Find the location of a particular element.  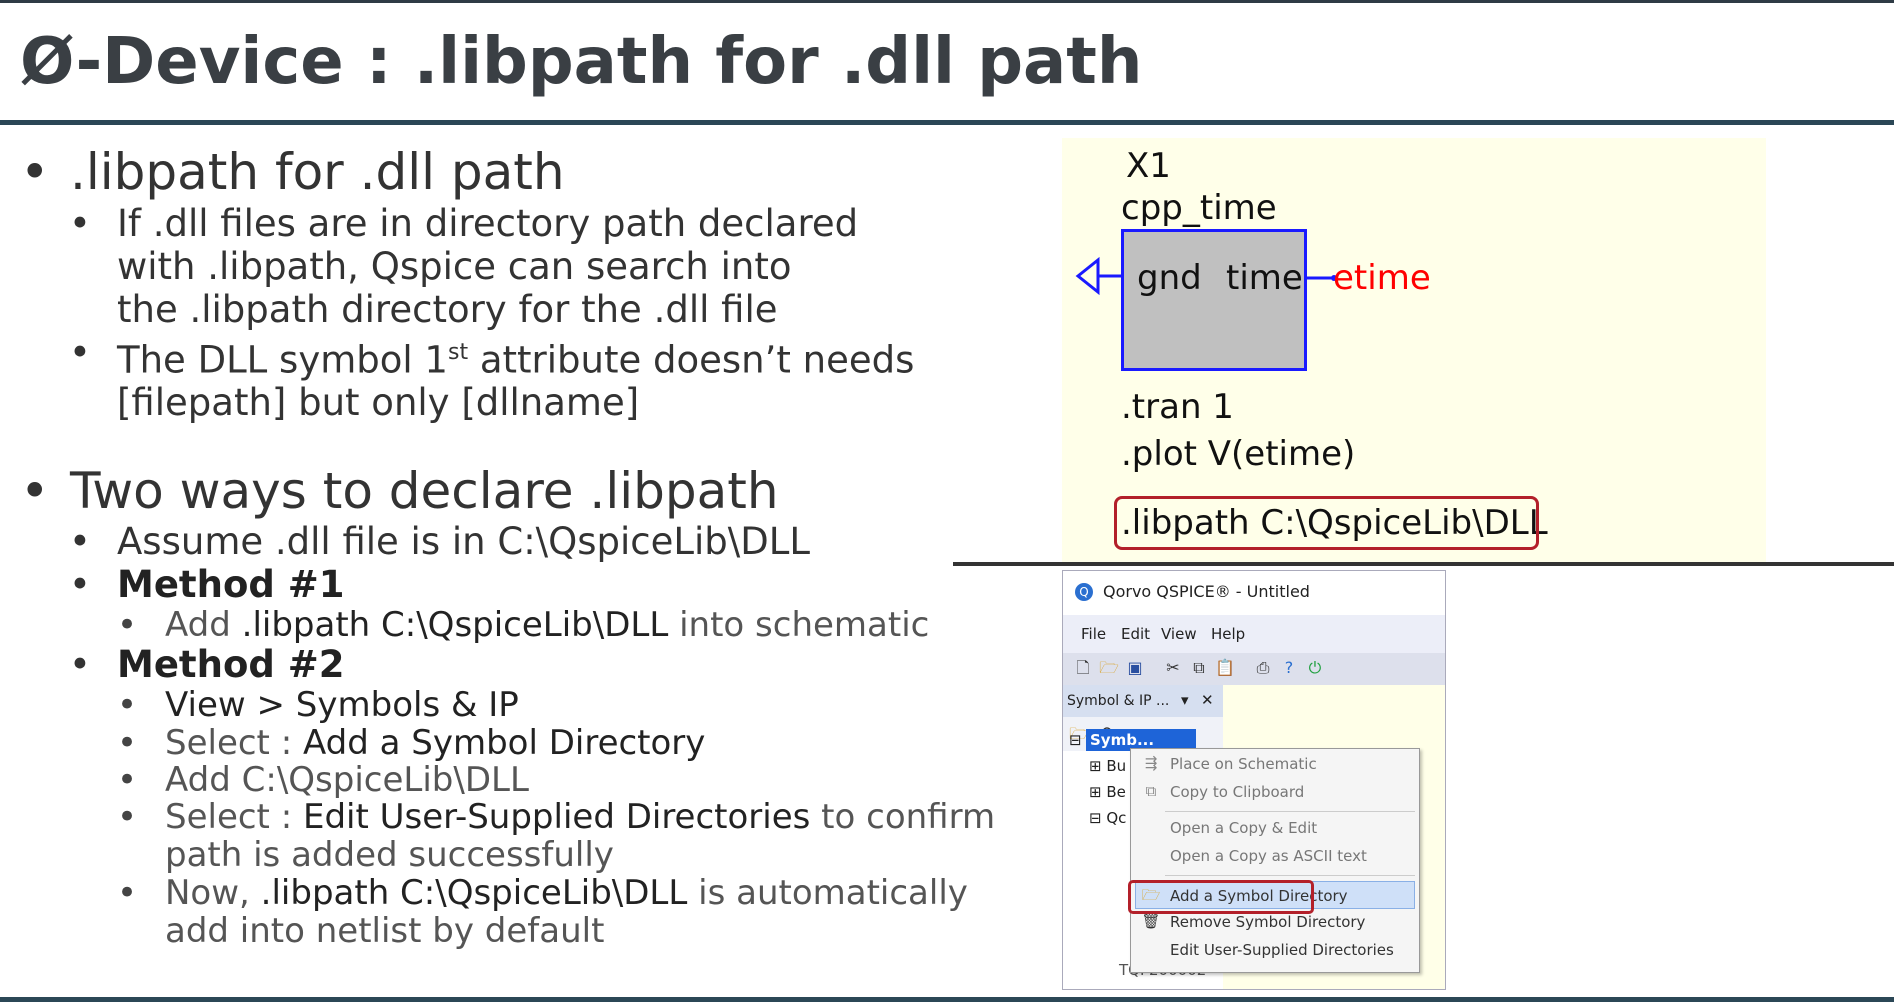

help-icon: ? is located at coordinates (1289, 668).